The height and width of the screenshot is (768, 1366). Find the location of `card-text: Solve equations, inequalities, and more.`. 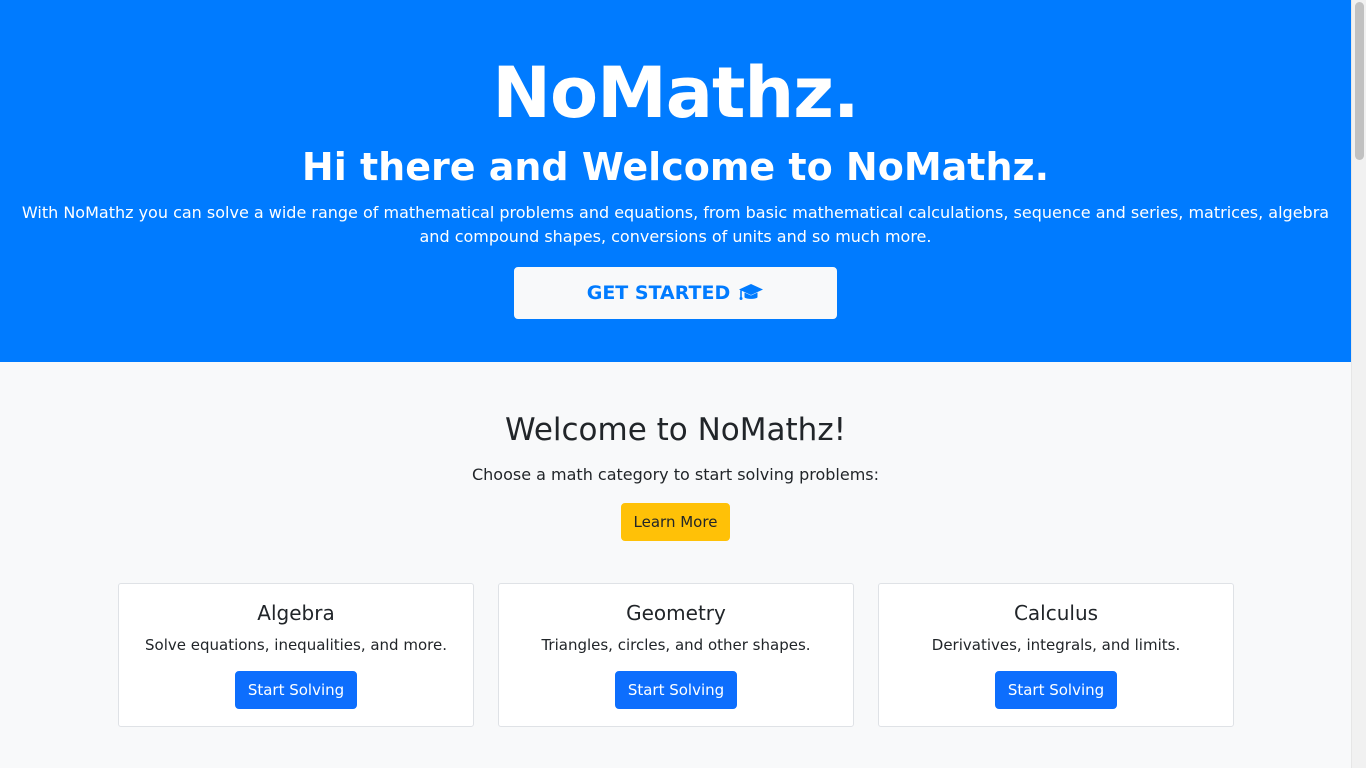

card-text: Solve equations, inequalities, and more. is located at coordinates (296, 645).